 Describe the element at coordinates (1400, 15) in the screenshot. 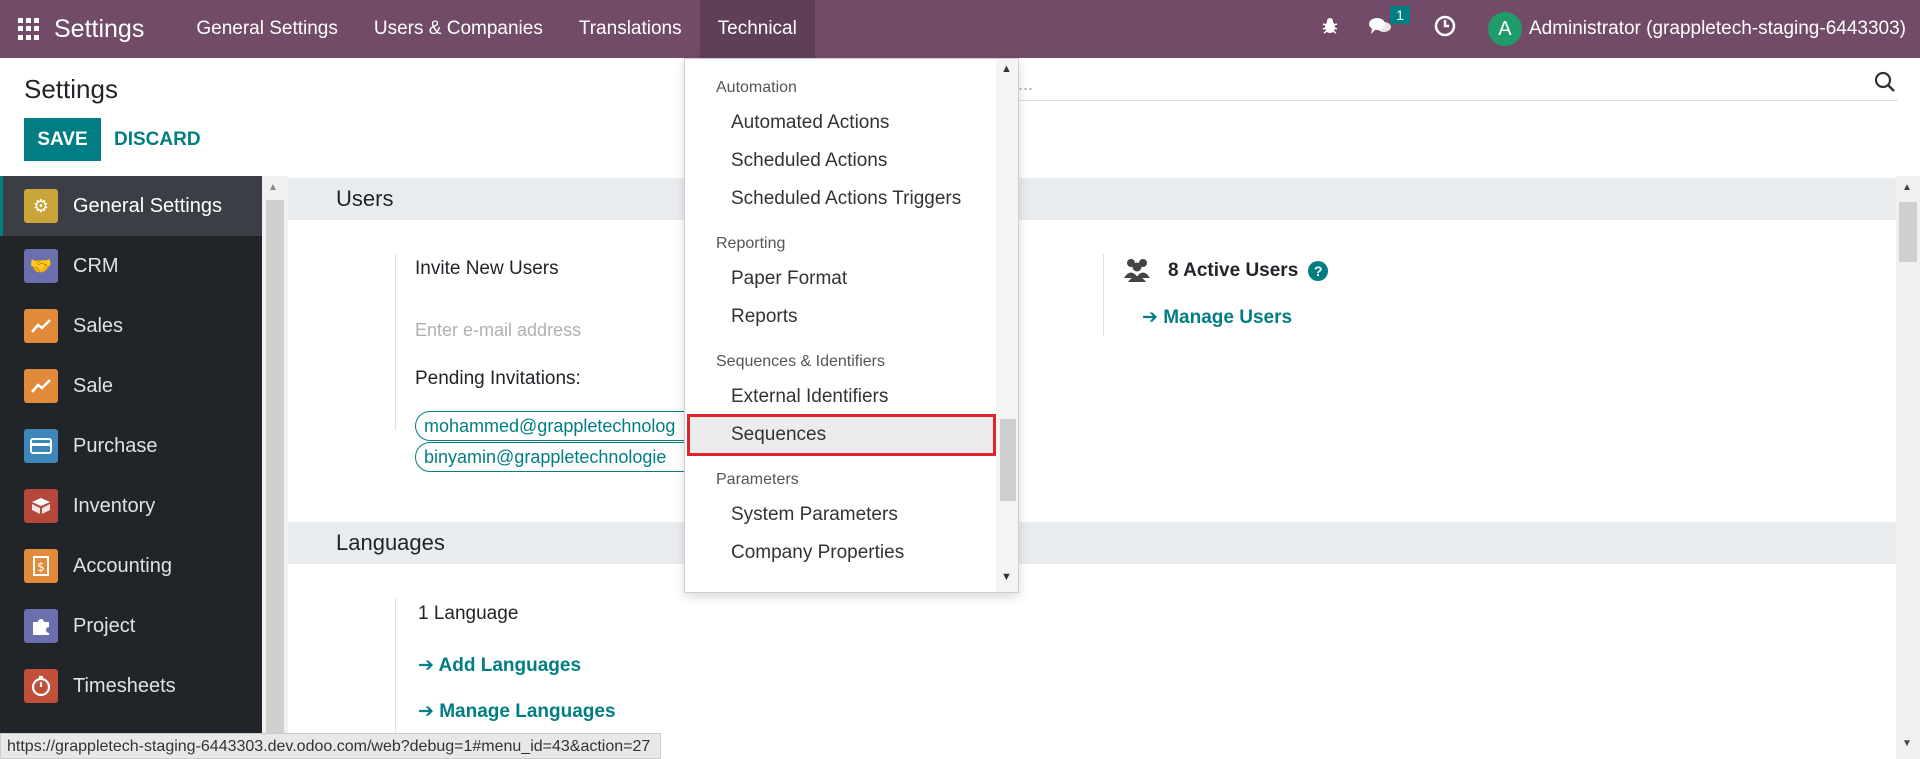

I see `messages-badge: 1` at that location.